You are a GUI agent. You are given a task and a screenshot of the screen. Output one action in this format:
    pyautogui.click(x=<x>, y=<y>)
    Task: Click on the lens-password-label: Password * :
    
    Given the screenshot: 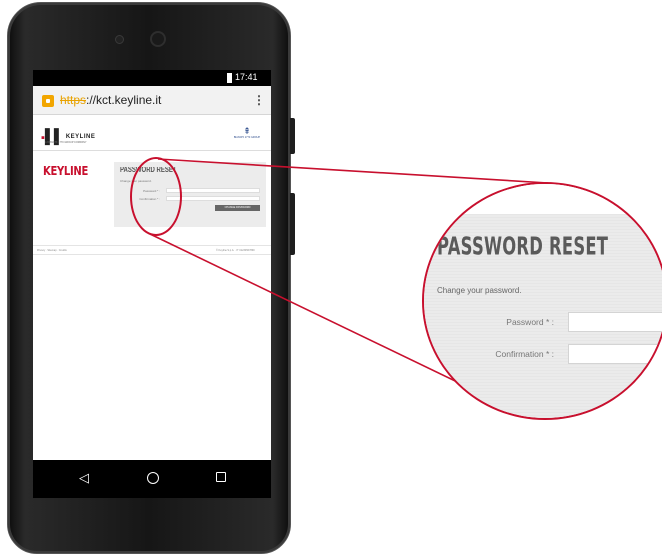 What is the action you would take?
    pyautogui.click(x=530, y=322)
    